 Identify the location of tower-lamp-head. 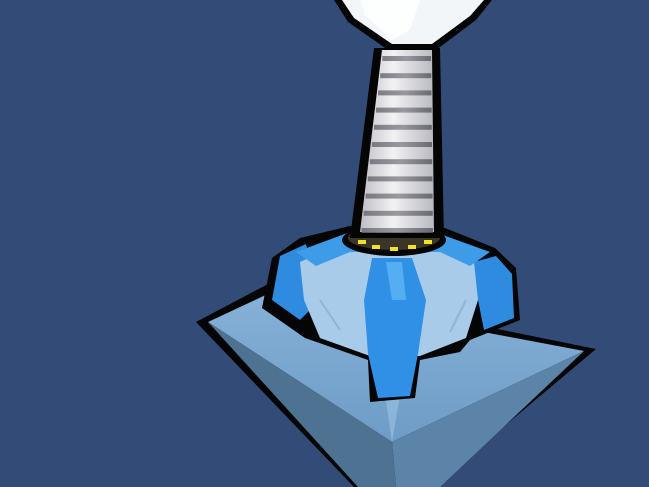
(413, 25).